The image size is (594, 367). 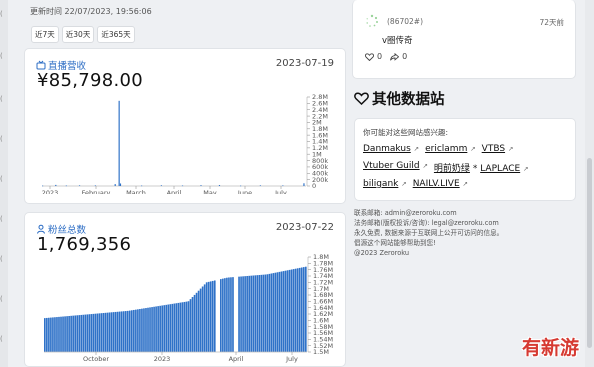 What do you see at coordinates (464, 39) in the screenshot?
I see `danmaku-card: (86702#) 72天前 v圈传奇 0 0` at bounding box center [464, 39].